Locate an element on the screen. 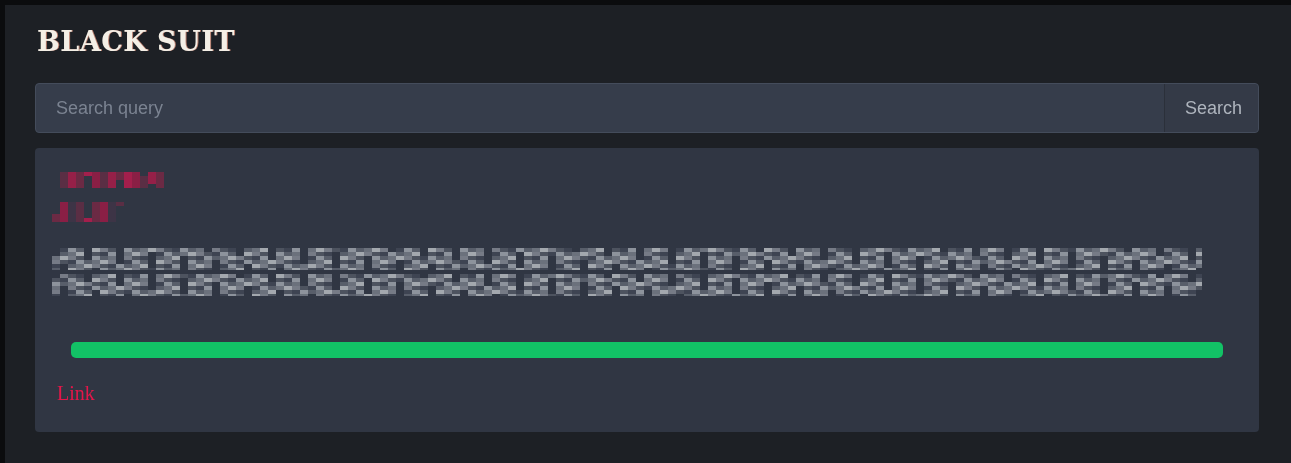 The width and height of the screenshot is (1291, 463). site-title: BLACK SUIT is located at coordinates (136, 42).